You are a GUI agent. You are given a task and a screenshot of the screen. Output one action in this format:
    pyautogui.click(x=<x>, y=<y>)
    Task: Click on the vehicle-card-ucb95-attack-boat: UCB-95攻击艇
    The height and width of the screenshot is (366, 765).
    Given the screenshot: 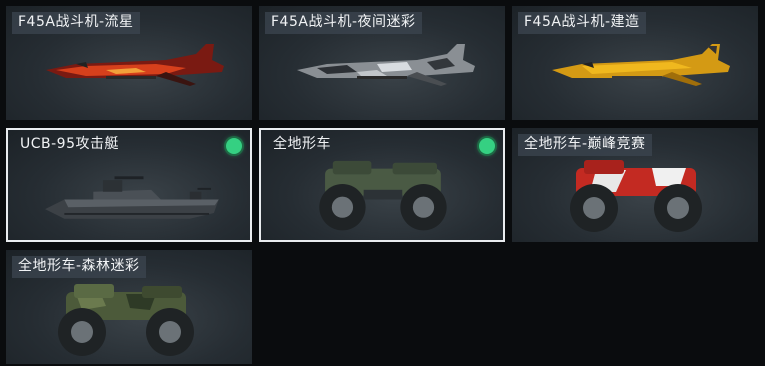 What is the action you would take?
    pyautogui.click(x=129, y=185)
    